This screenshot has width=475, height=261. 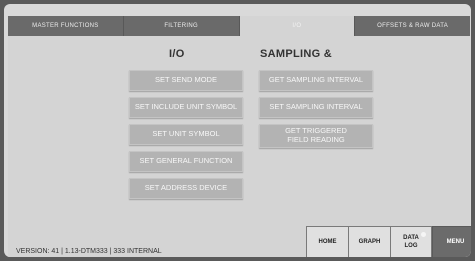 I want to click on indicator-dot-icon, so click(x=423, y=234).